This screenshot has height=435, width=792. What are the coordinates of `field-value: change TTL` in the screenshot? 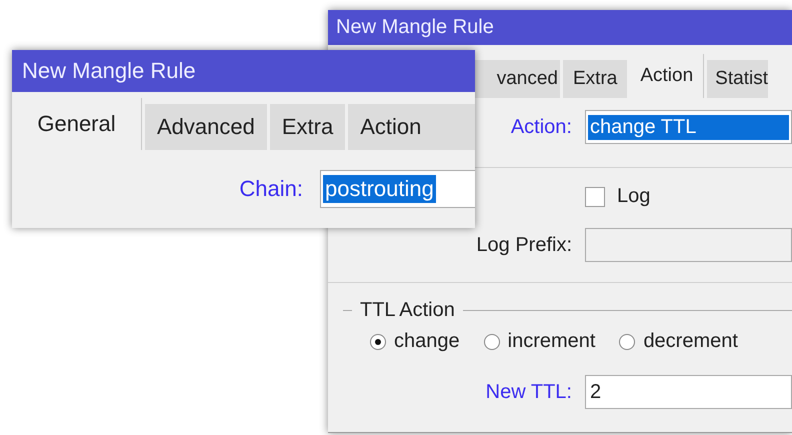 It's located at (688, 127).